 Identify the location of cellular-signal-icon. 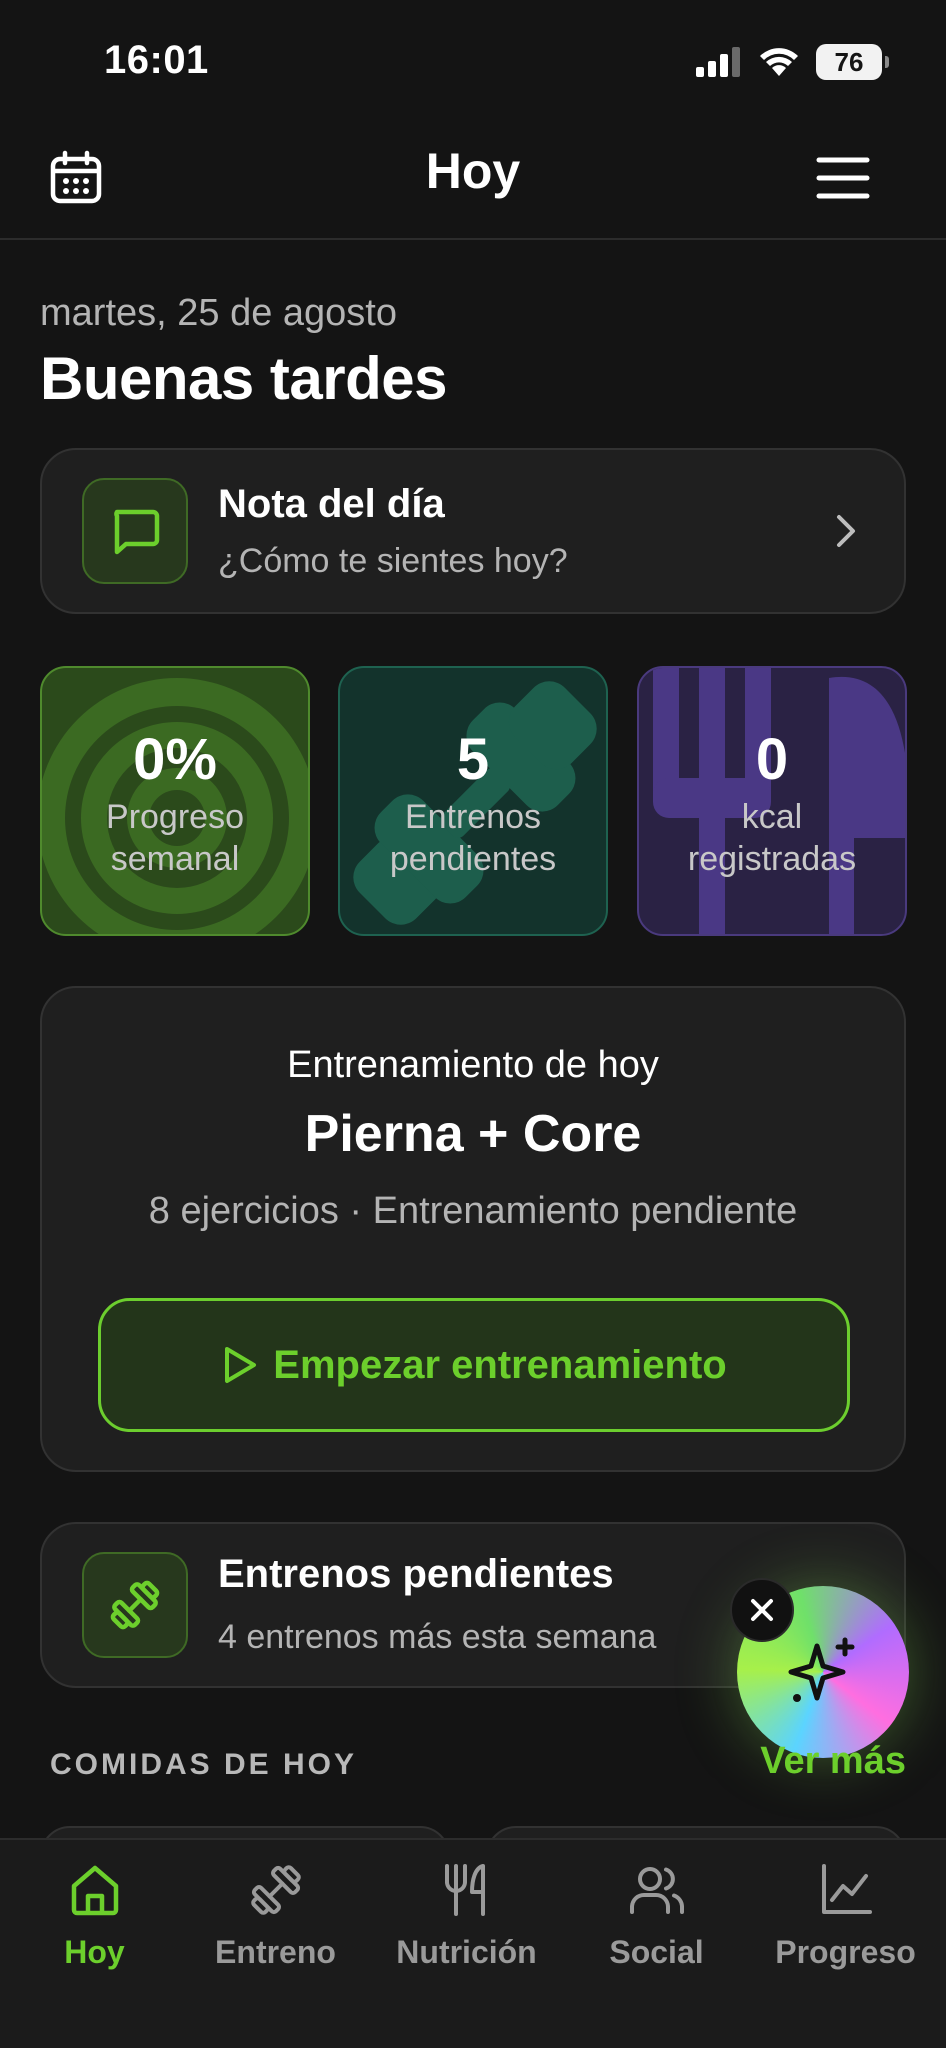
(718, 62).